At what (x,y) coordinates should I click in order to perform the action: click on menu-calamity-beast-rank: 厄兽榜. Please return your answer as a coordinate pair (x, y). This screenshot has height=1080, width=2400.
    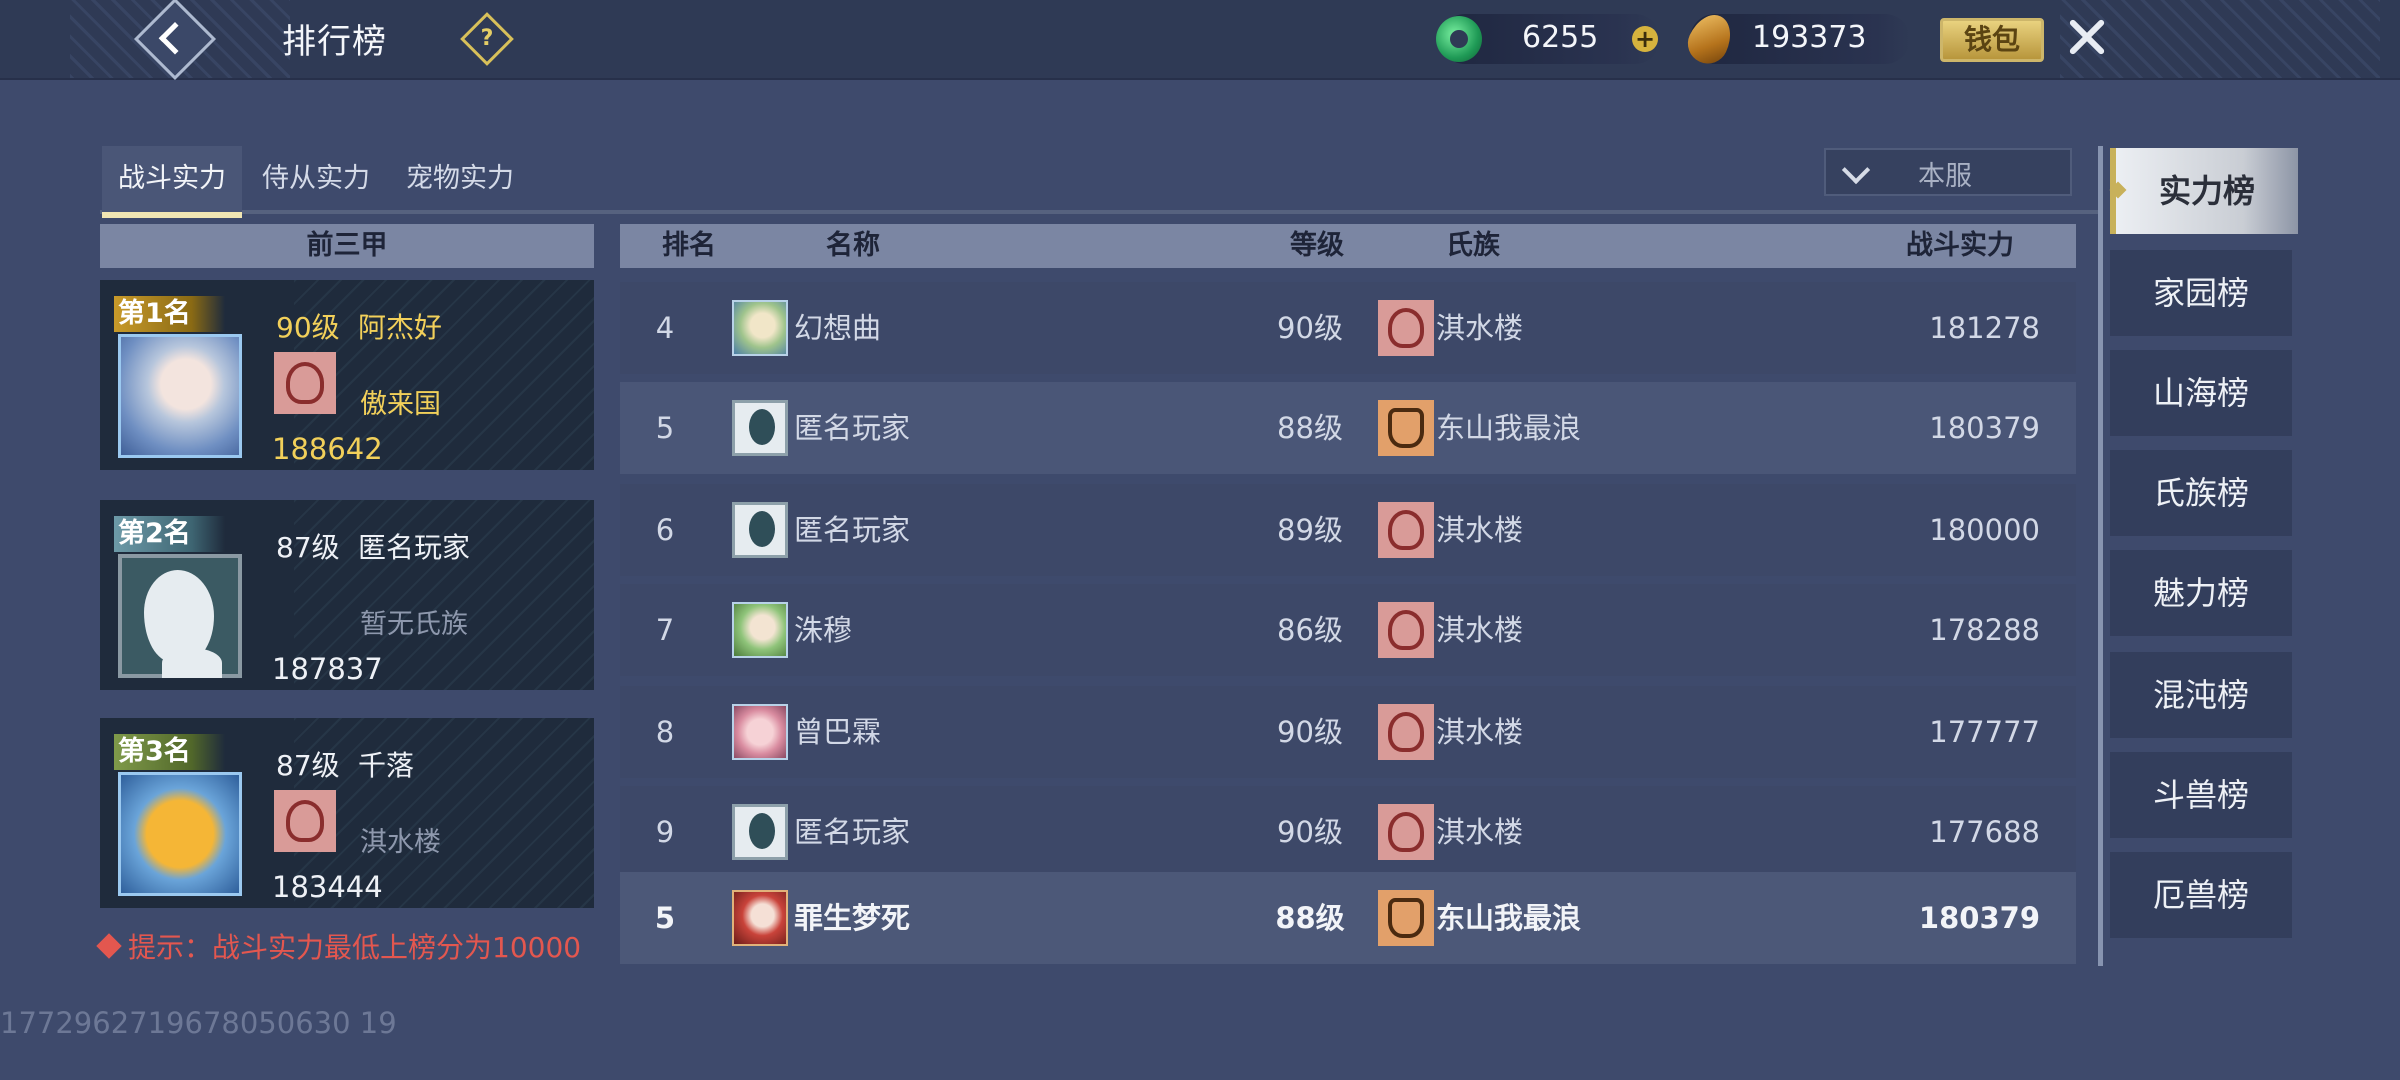
    Looking at the image, I should click on (2201, 895).